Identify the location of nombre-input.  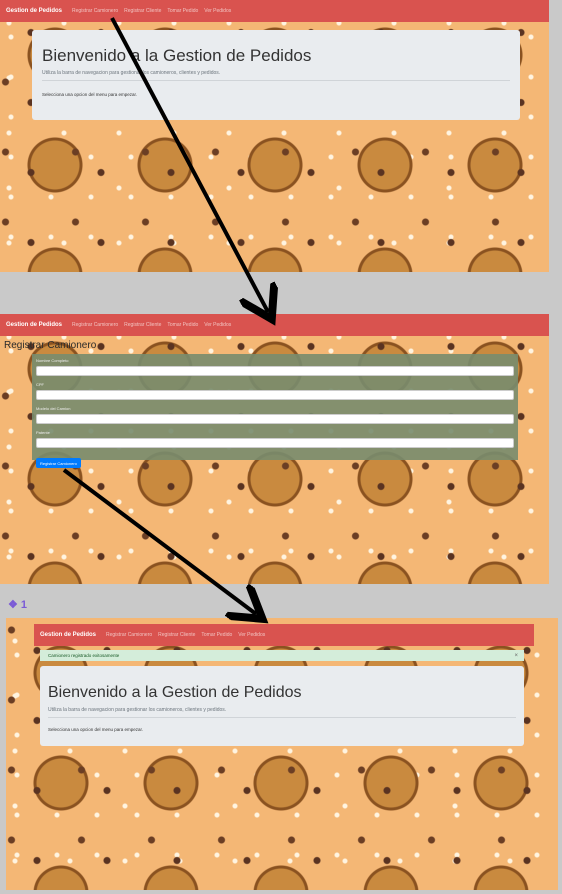
(275, 371).